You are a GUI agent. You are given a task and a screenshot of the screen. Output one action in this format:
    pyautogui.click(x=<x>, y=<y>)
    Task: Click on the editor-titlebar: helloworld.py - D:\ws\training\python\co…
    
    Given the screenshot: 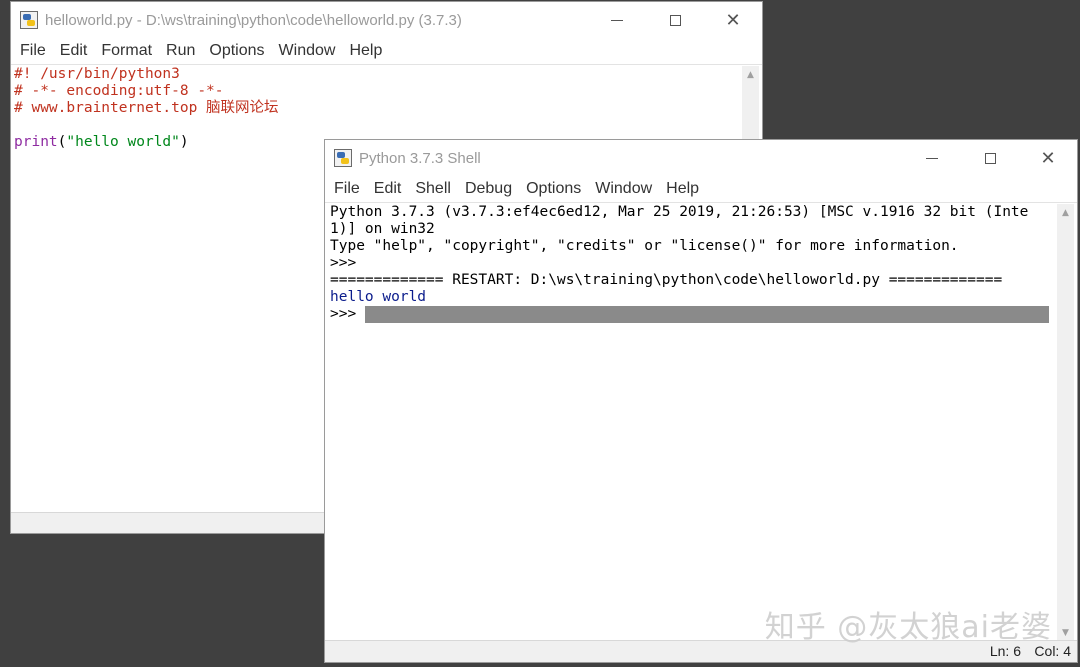 What is the action you would take?
    pyautogui.click(x=386, y=20)
    